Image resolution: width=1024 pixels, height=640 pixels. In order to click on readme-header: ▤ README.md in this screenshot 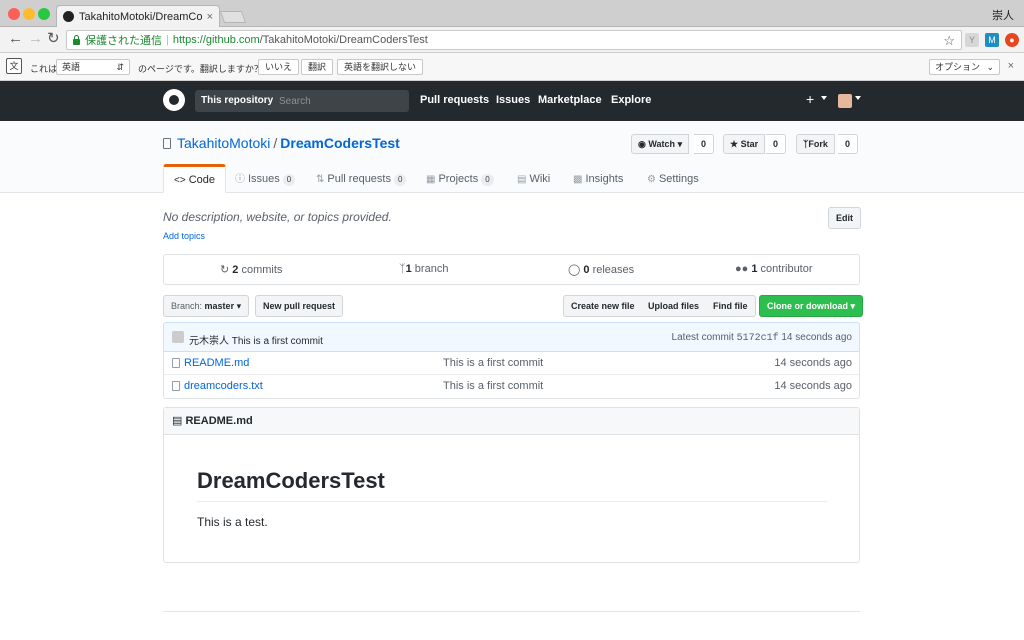, I will do `click(511, 421)`.